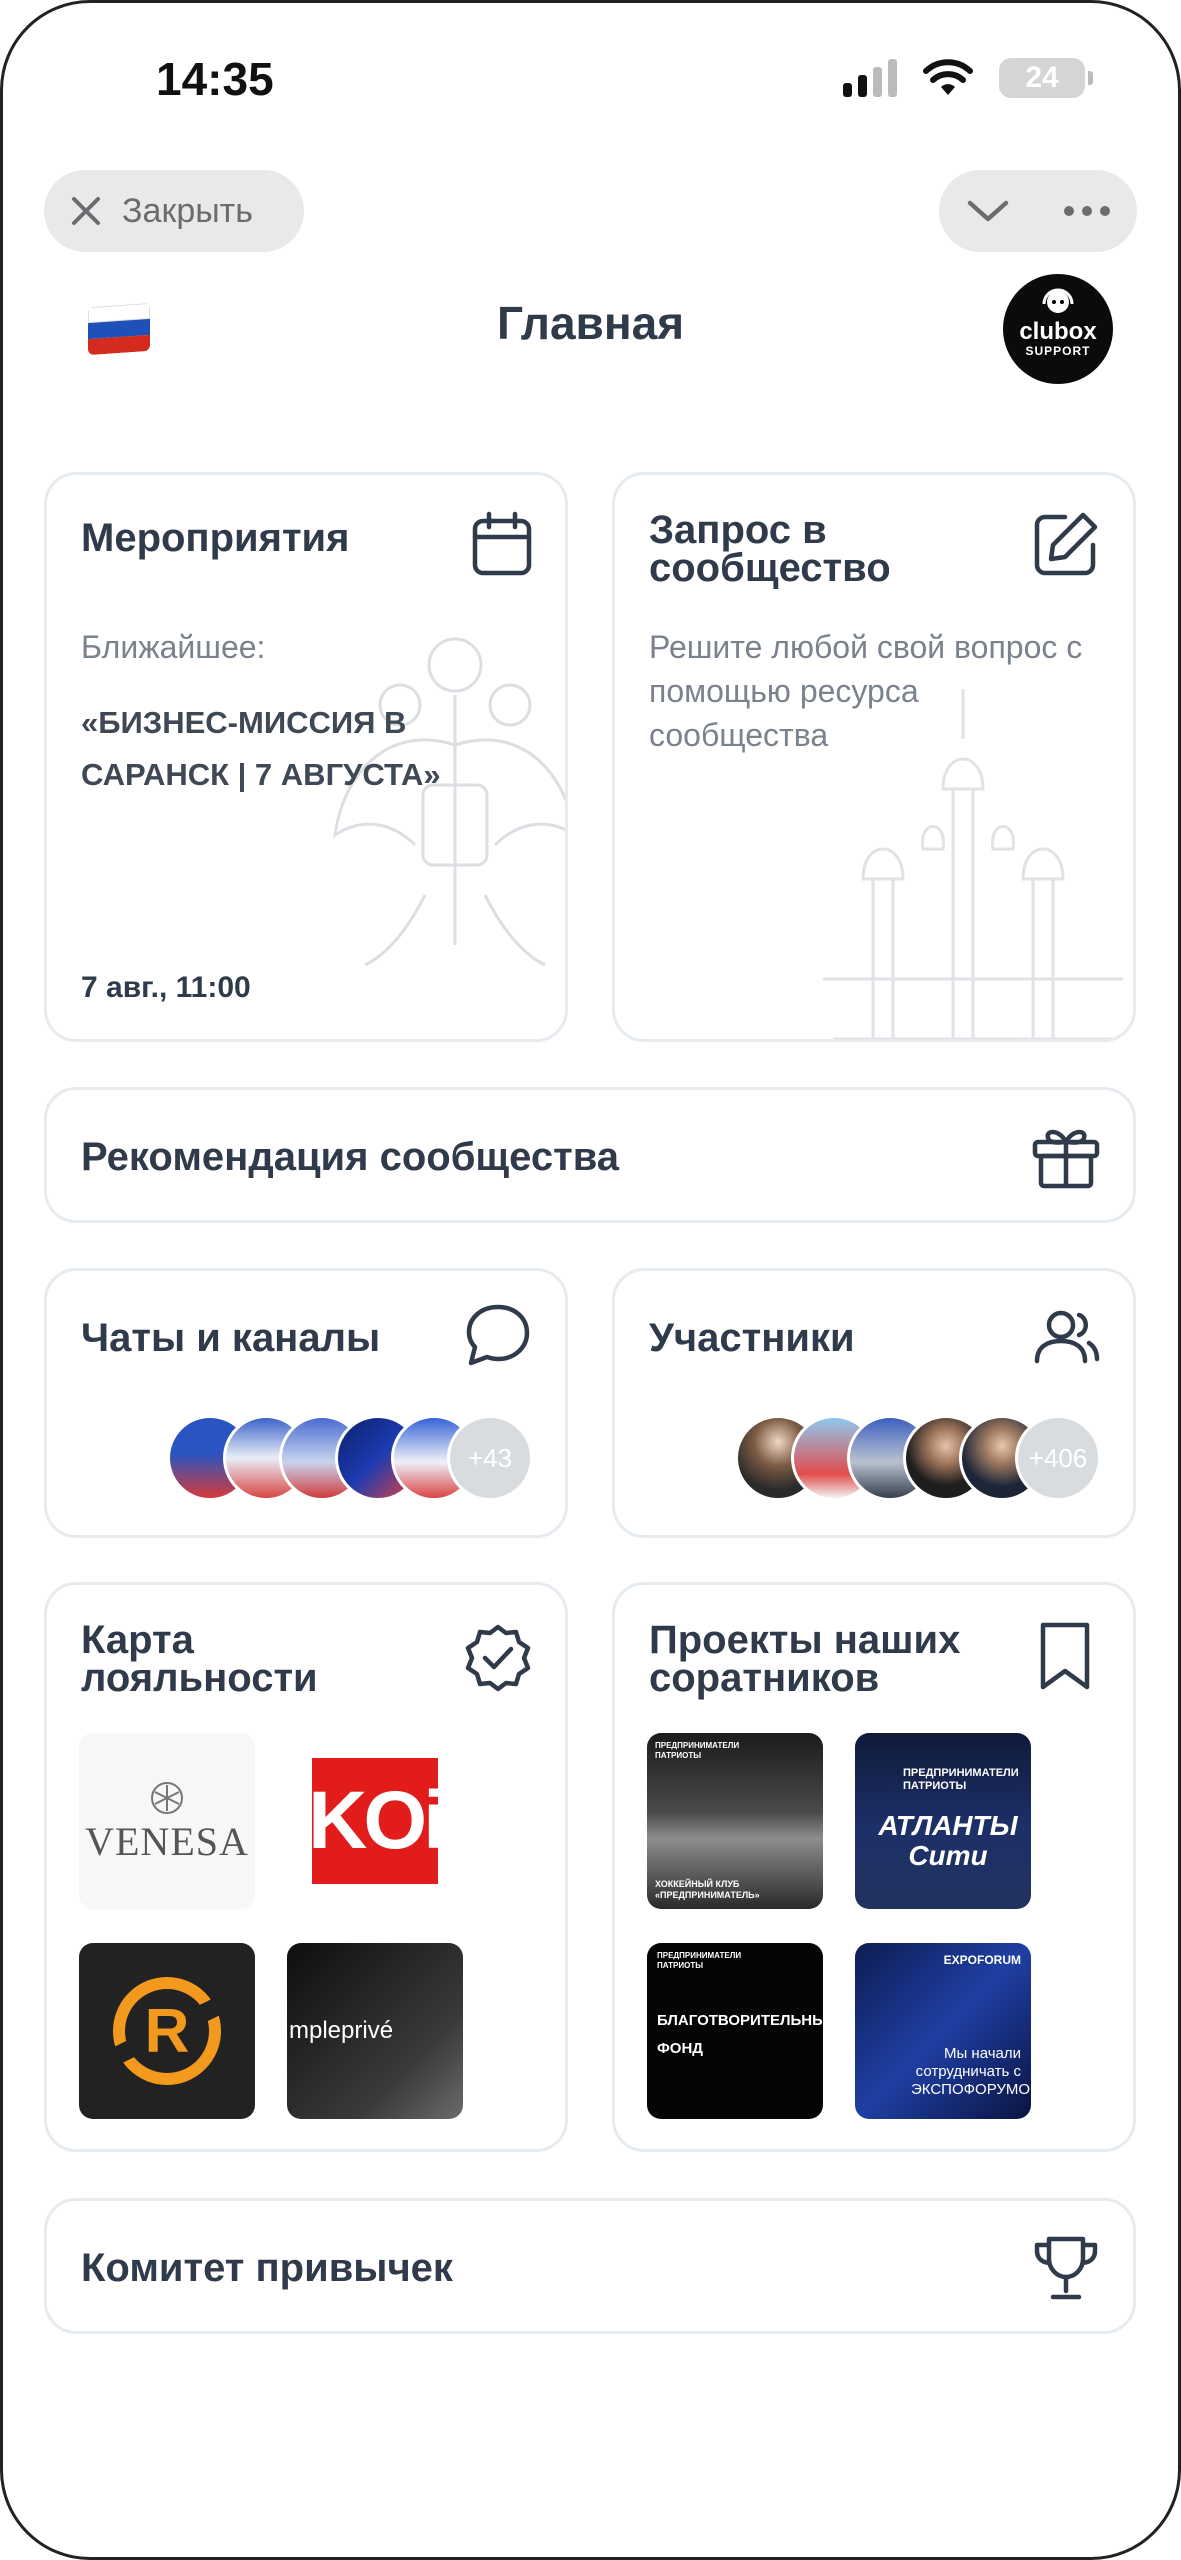 Image resolution: width=1181 pixels, height=2560 pixels. What do you see at coordinates (1058, 331) in the screenshot?
I see `avatar-brand: clubox` at bounding box center [1058, 331].